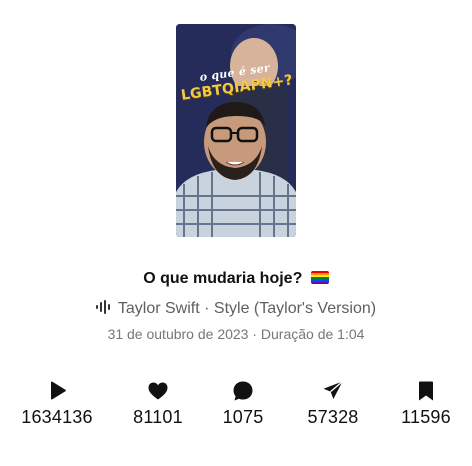 The image size is (472, 466). I want to click on play-icon, so click(58, 390).